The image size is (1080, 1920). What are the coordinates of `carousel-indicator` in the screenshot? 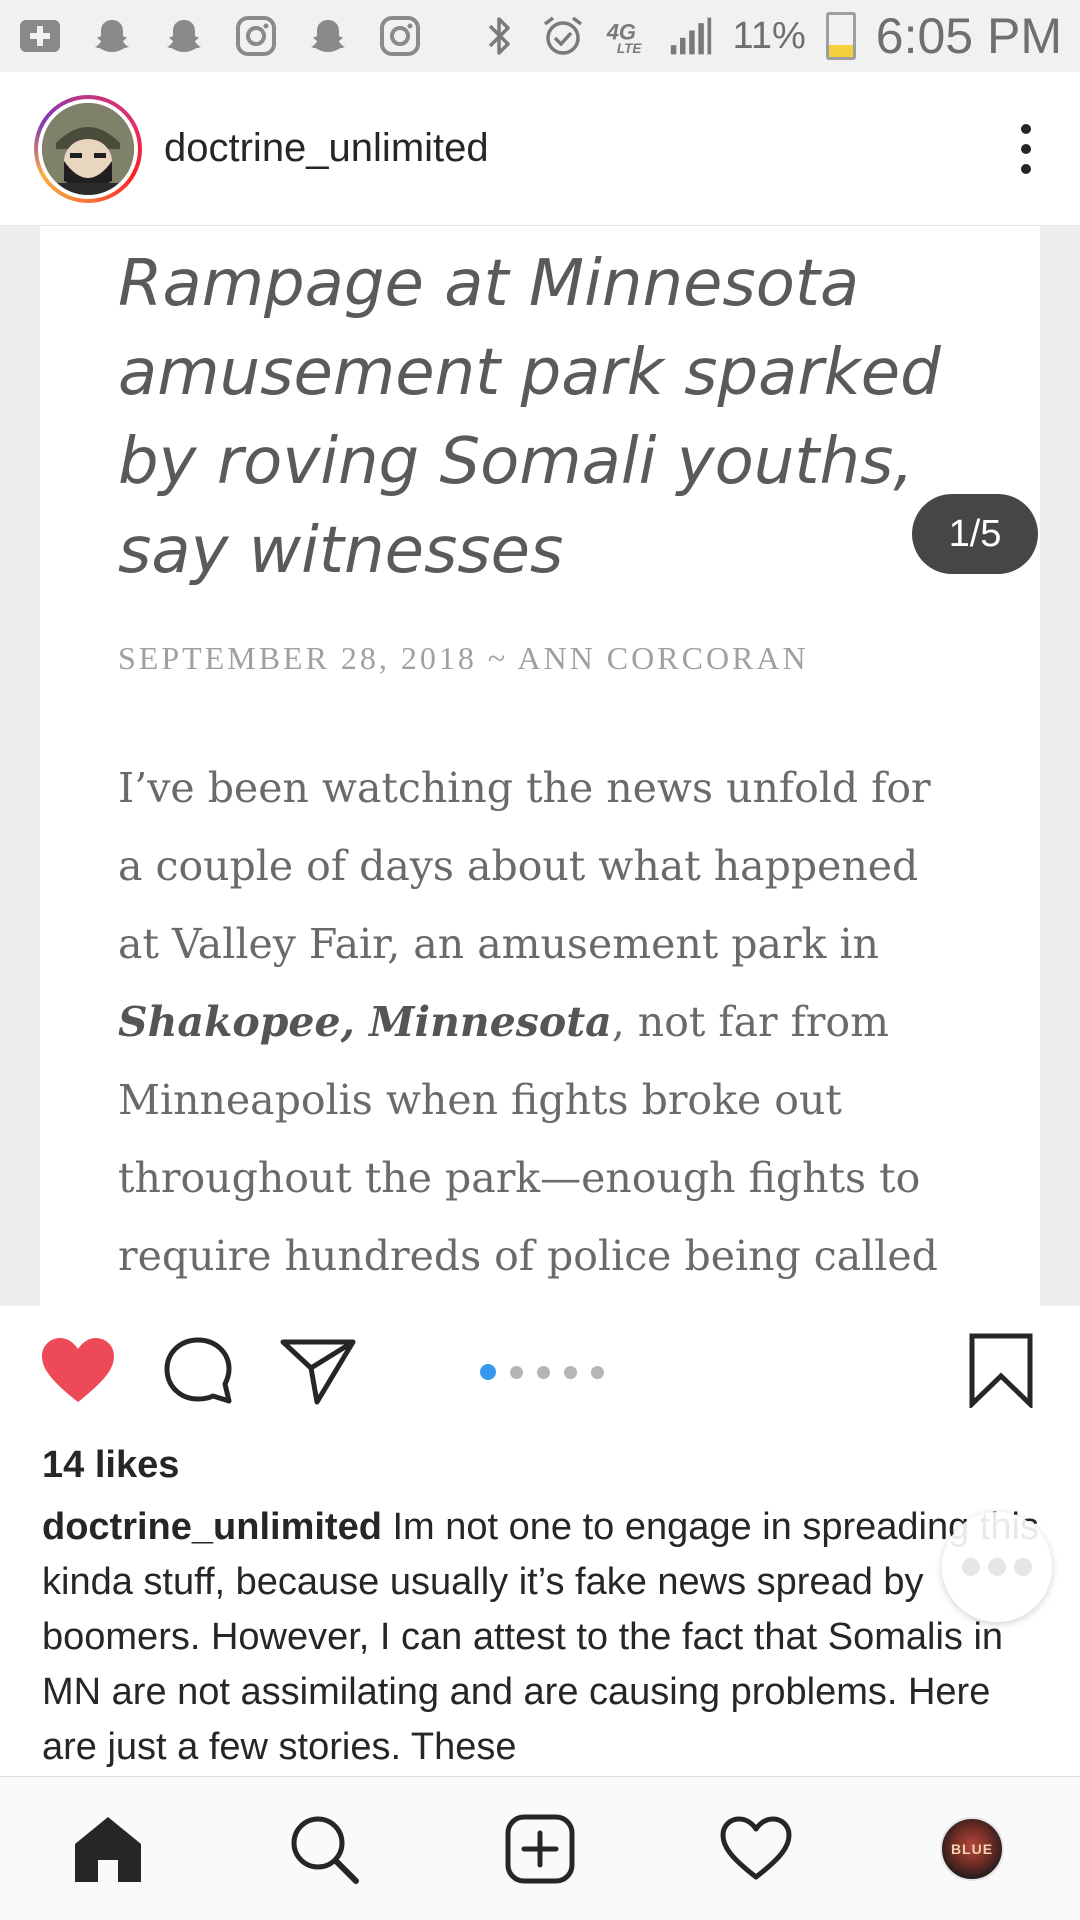 It's located at (542, 1372).